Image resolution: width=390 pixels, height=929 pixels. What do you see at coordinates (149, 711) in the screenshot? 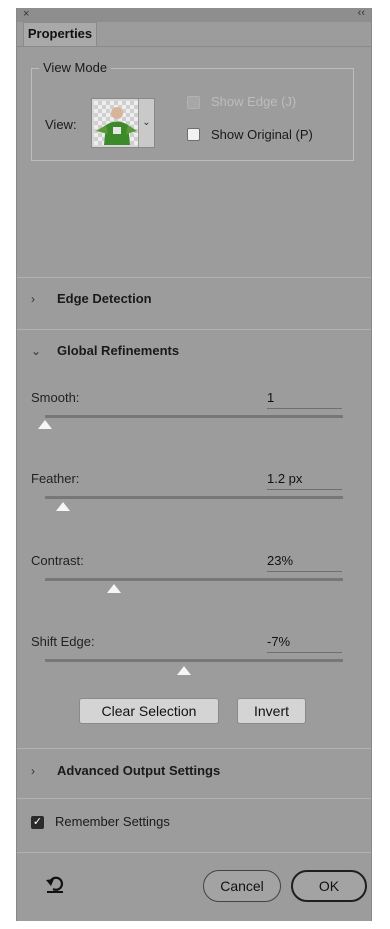
I see `clear-selection-button: Clear Selection` at bounding box center [149, 711].